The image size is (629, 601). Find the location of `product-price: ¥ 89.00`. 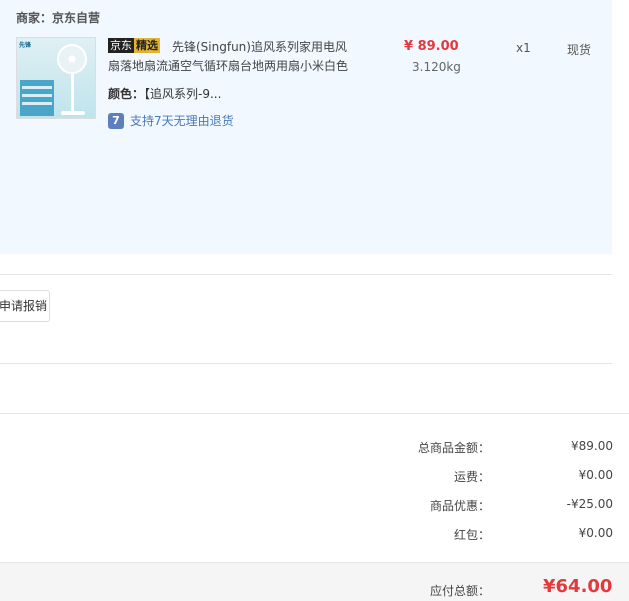

product-price: ¥ 89.00 is located at coordinates (431, 46).